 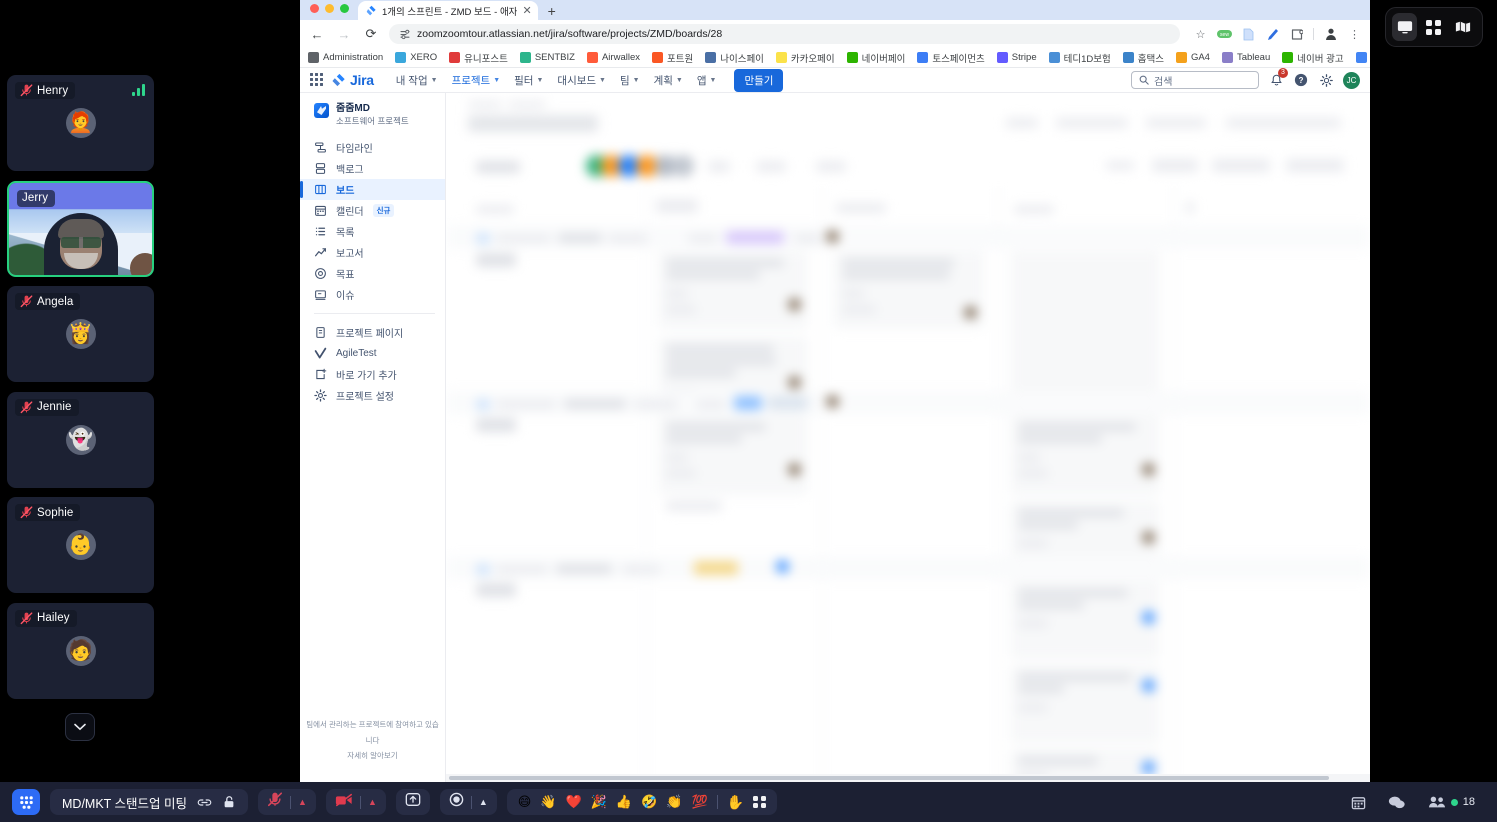 What do you see at coordinates (581, 80) in the screenshot?
I see `jira-nav-item: 대시보드 ▼` at bounding box center [581, 80].